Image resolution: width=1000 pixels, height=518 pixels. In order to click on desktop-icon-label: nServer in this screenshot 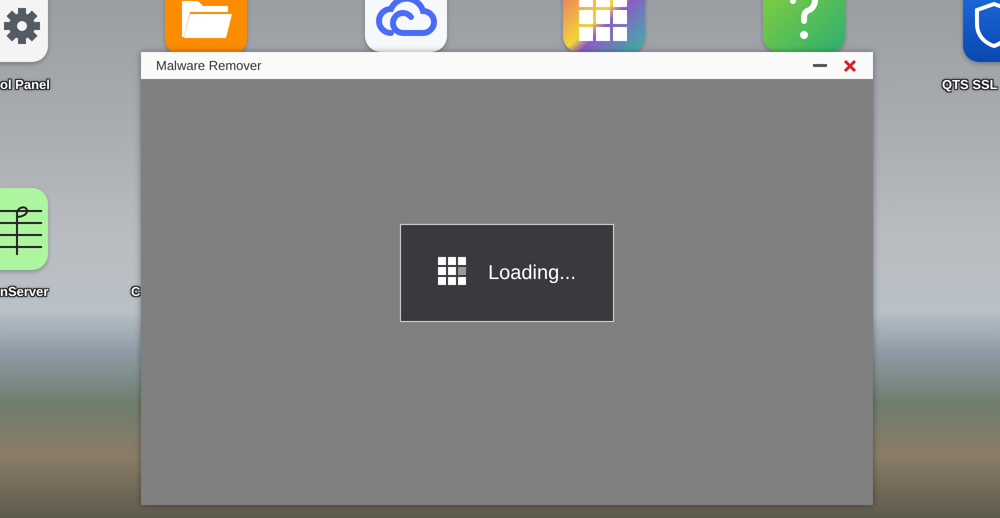, I will do `click(24, 291)`.